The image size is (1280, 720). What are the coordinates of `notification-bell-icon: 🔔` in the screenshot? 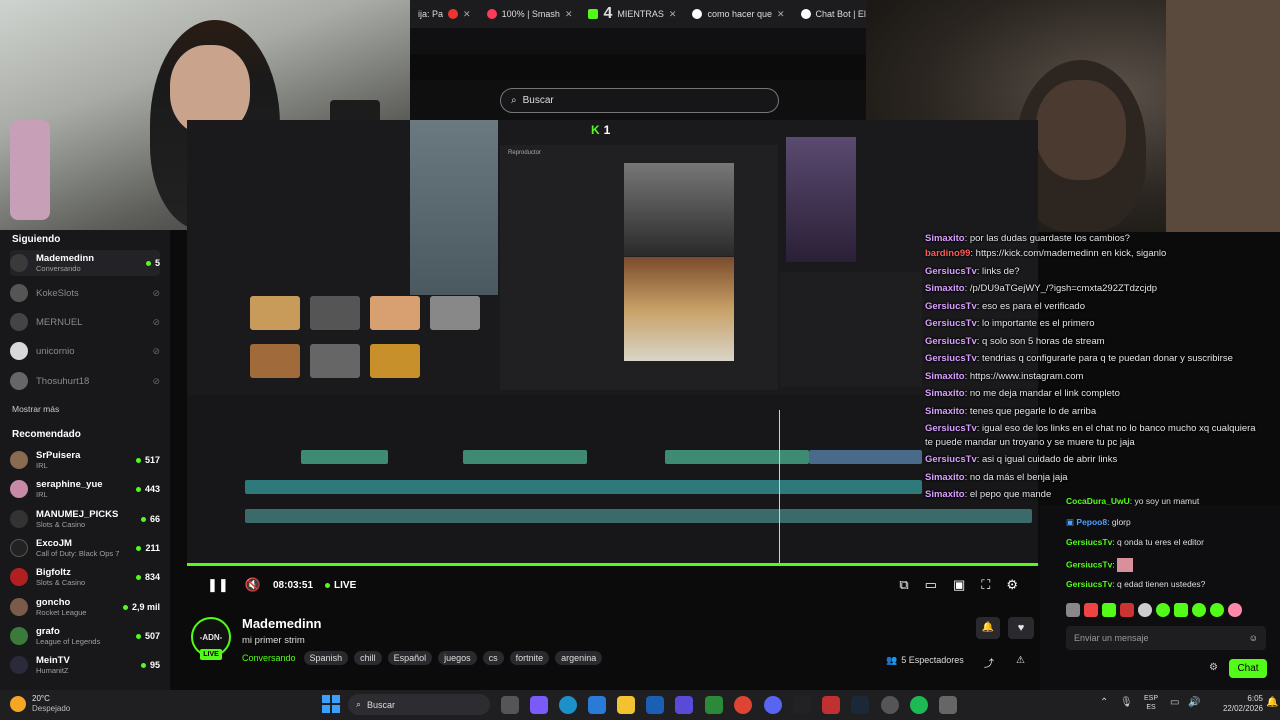 It's located at (988, 628).